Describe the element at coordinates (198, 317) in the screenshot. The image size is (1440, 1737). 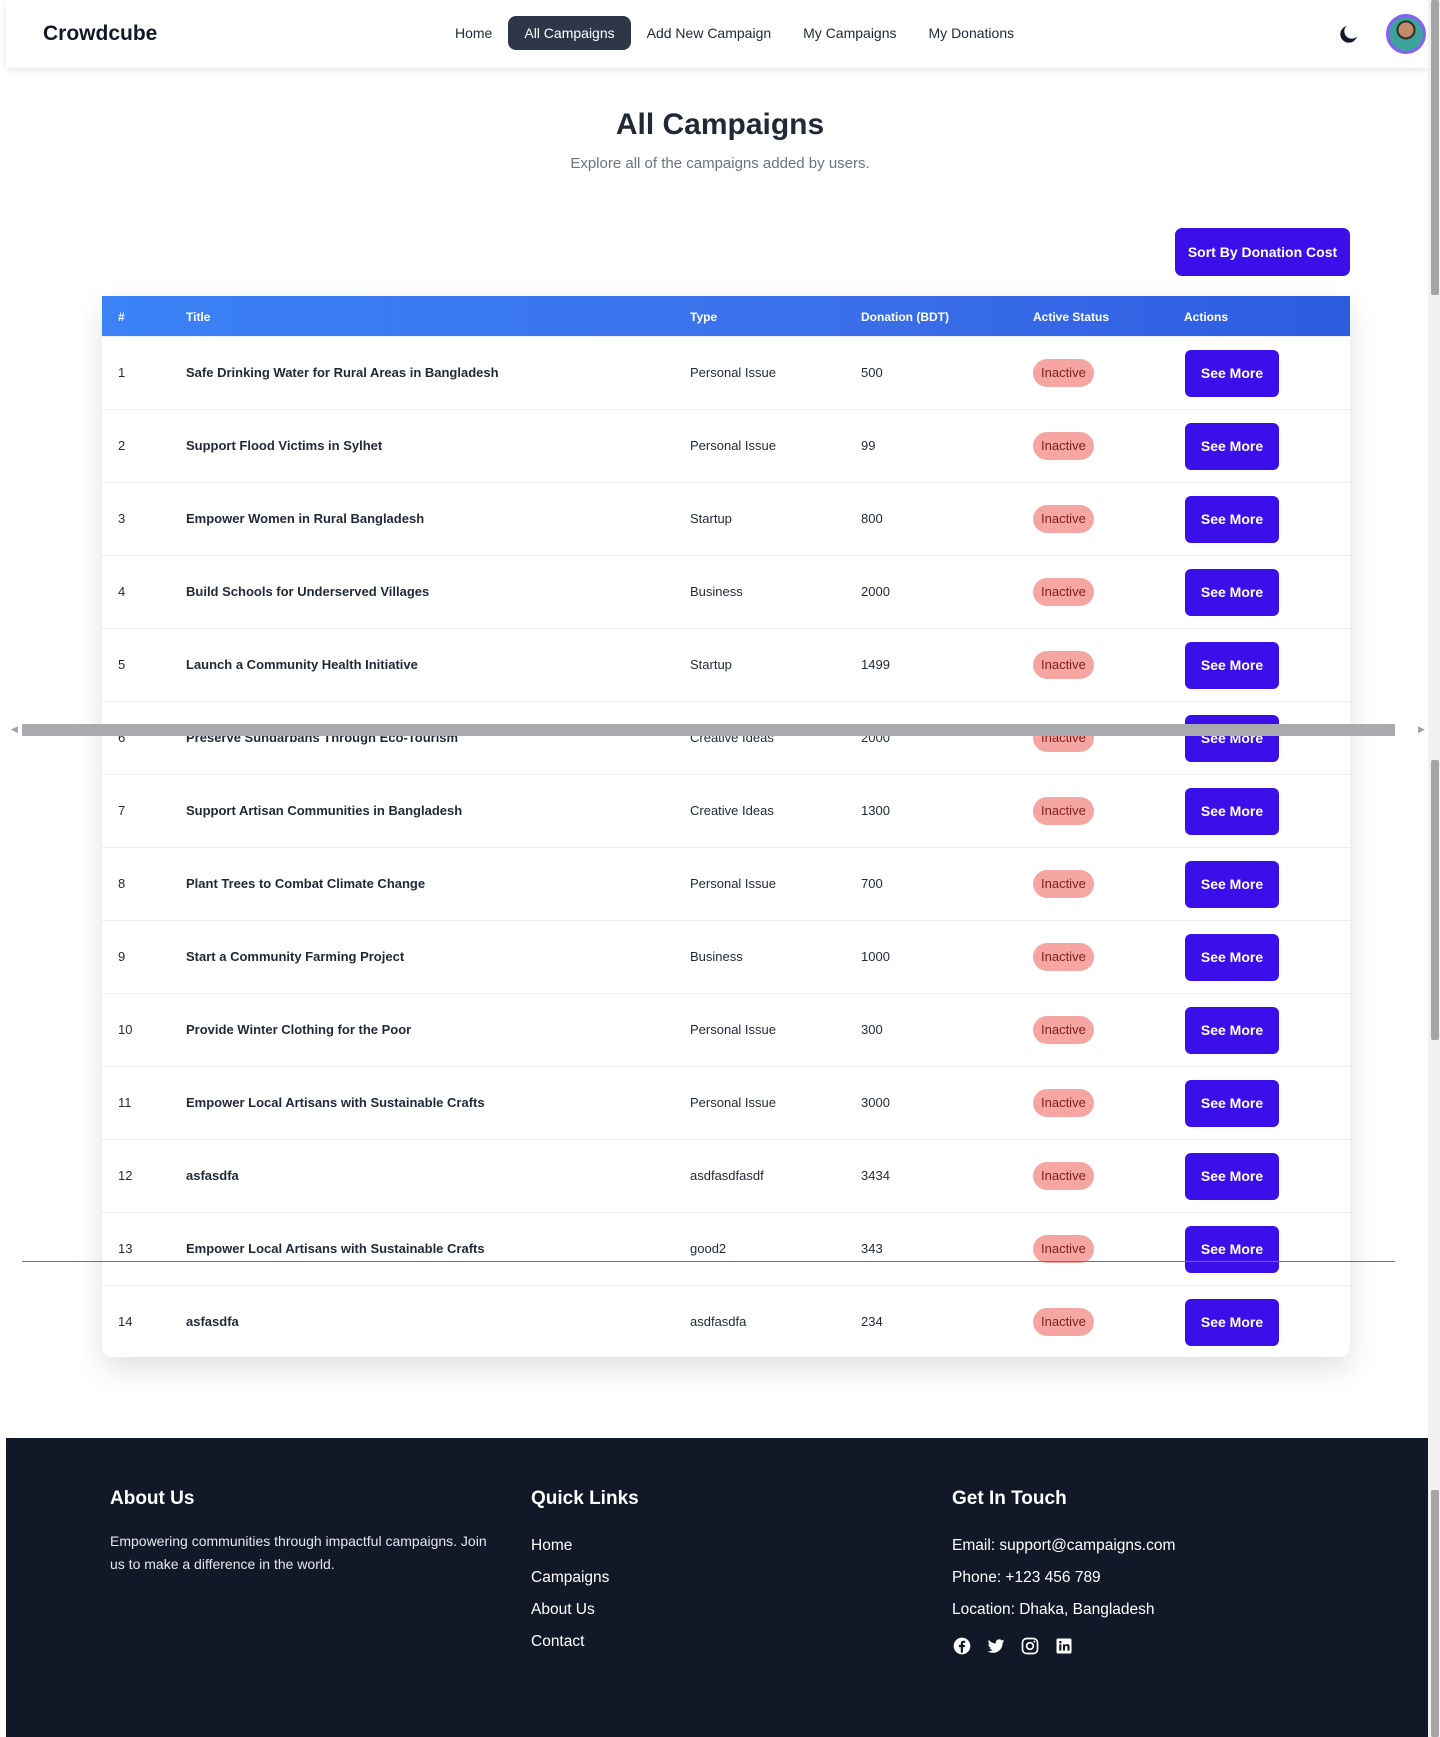
I see `header-title: Title` at that location.